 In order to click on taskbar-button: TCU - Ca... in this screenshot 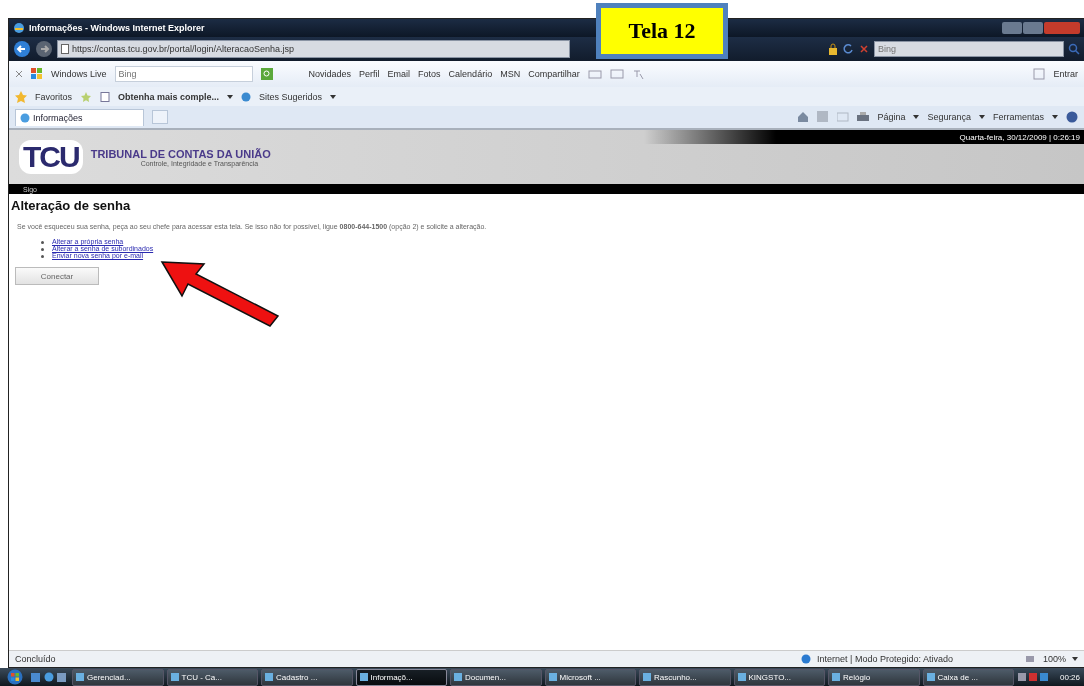, I will do `click(212, 677)`.